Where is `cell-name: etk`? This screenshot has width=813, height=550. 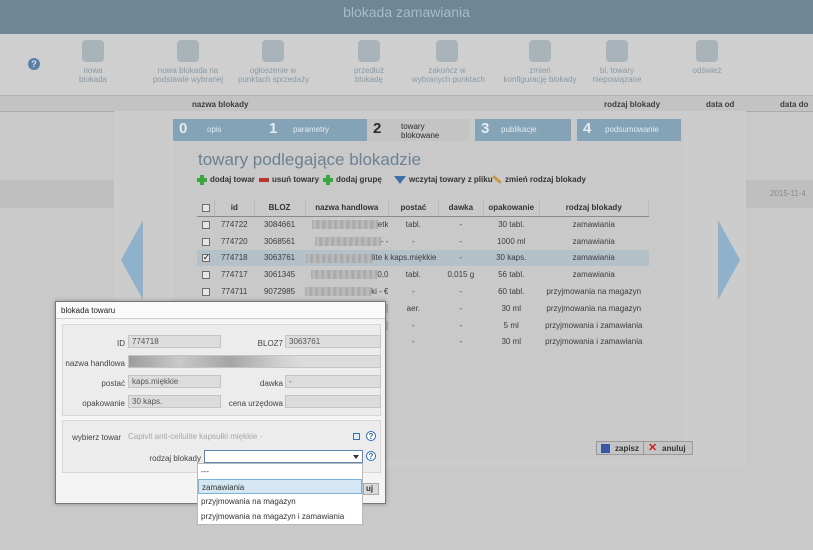 cell-name: etk is located at coordinates (346, 224).